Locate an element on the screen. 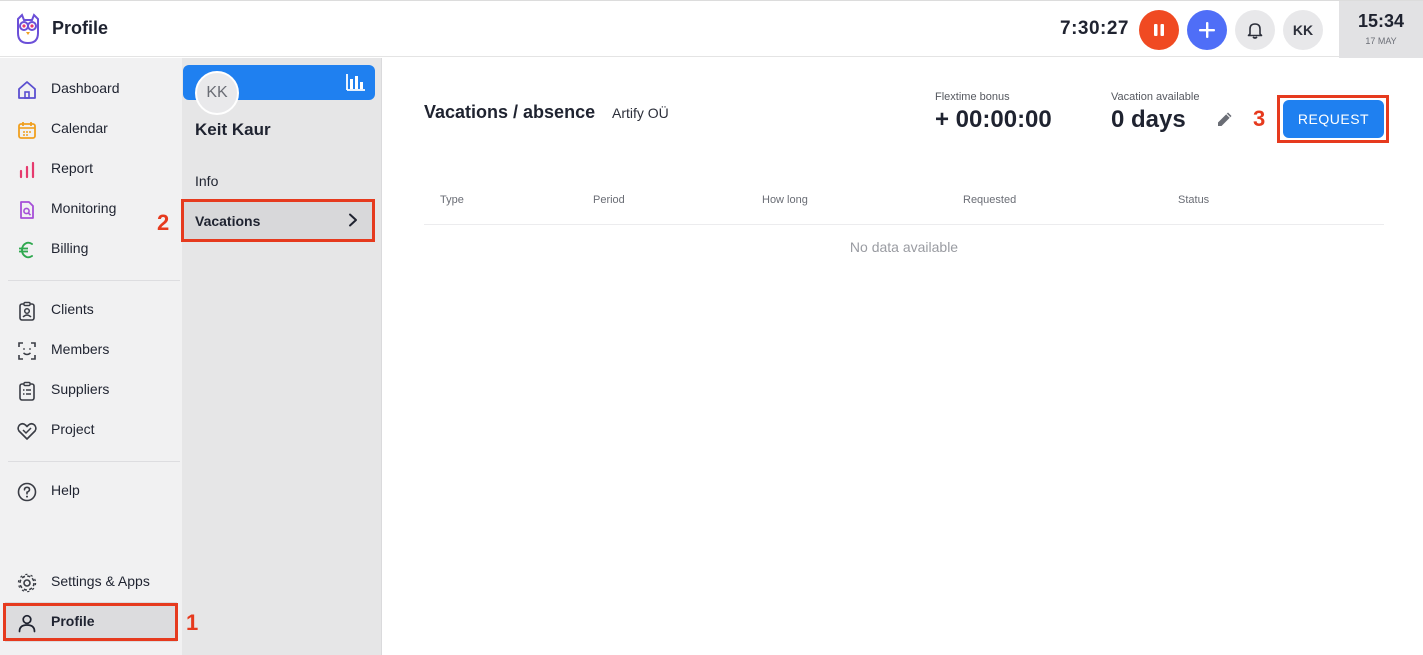 The image size is (1423, 655). sidebar-item-project: Project is located at coordinates (91, 430).